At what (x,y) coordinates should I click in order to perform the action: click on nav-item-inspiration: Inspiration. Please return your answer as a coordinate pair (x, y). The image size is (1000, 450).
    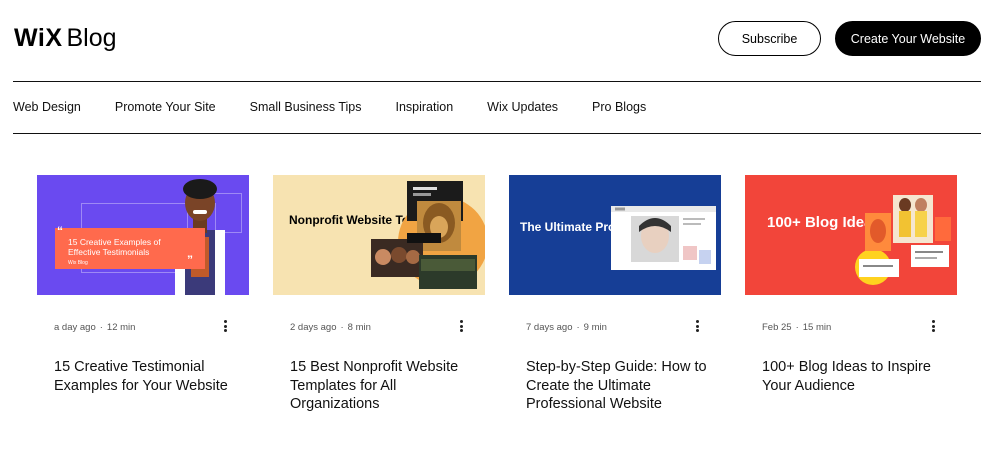
    Looking at the image, I should click on (424, 108).